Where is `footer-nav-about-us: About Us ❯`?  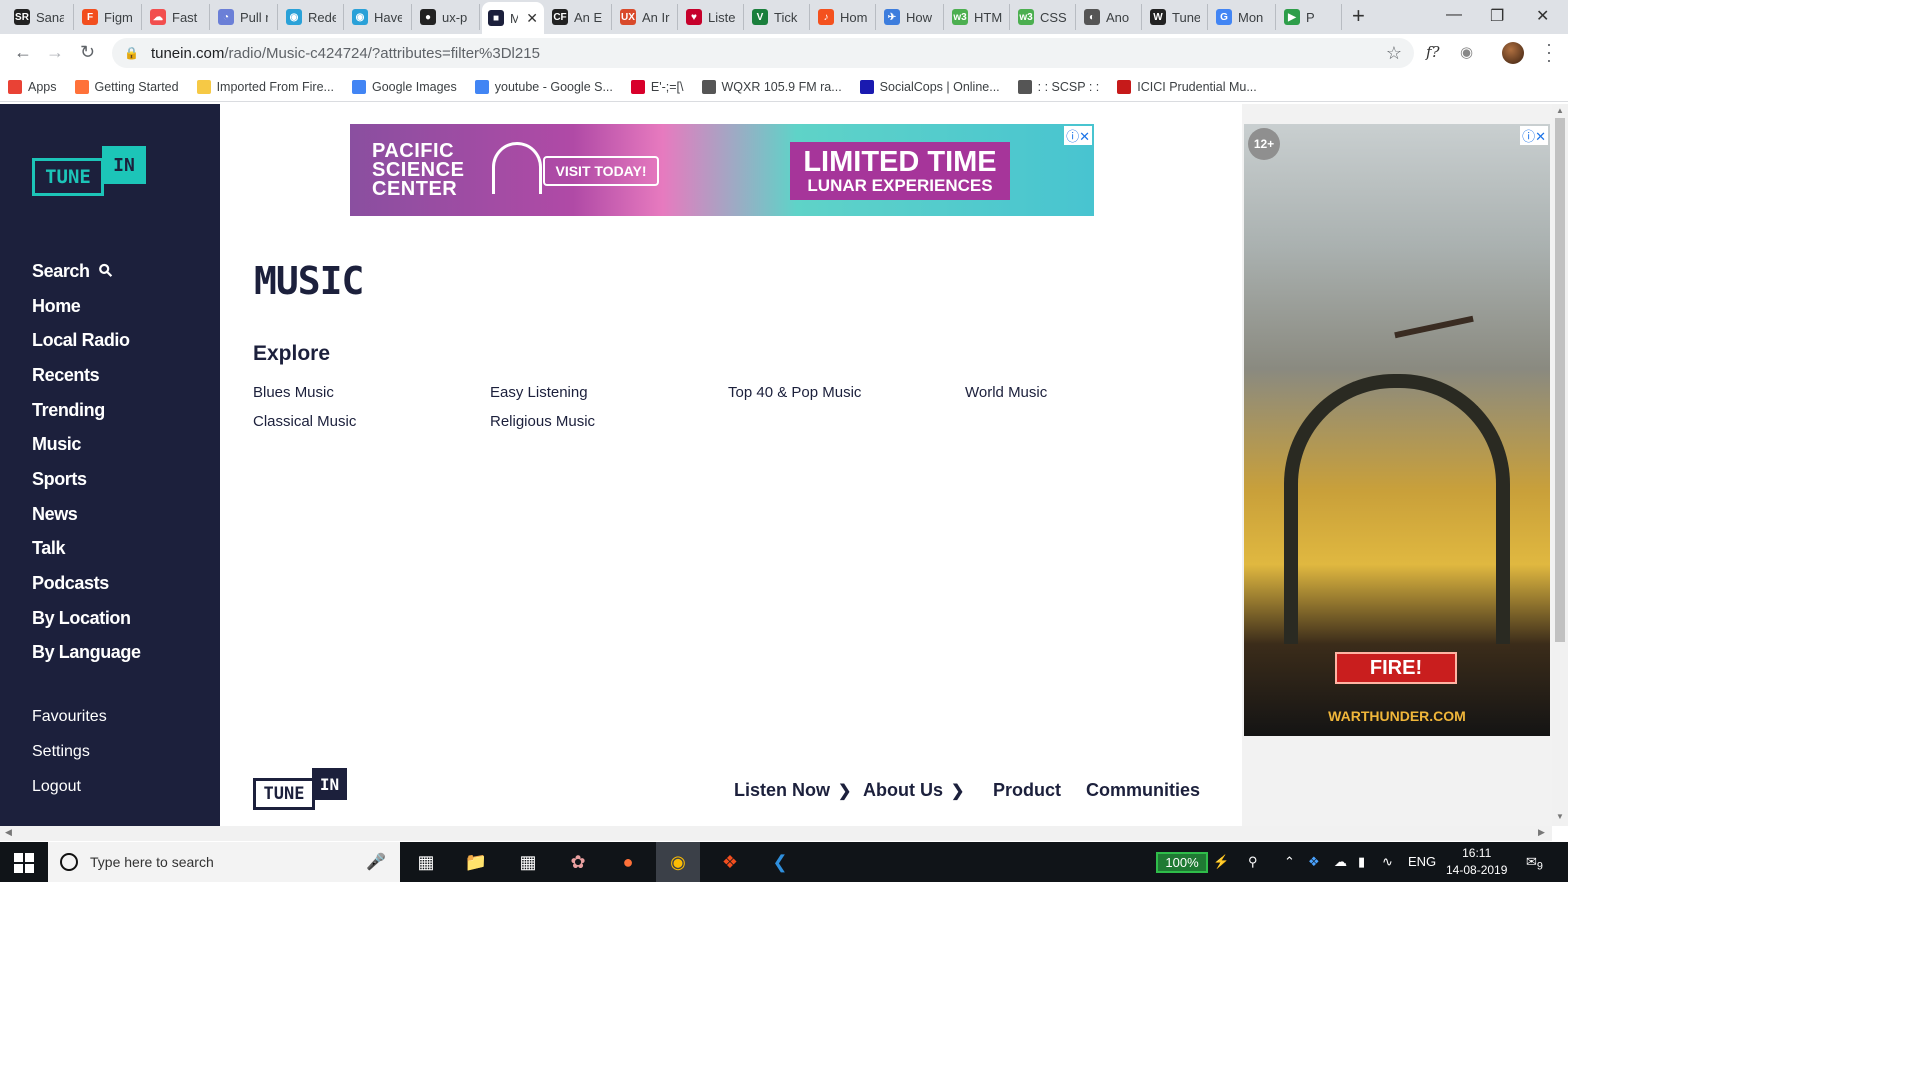
footer-nav-about-us: About Us ❯ is located at coordinates (913, 790).